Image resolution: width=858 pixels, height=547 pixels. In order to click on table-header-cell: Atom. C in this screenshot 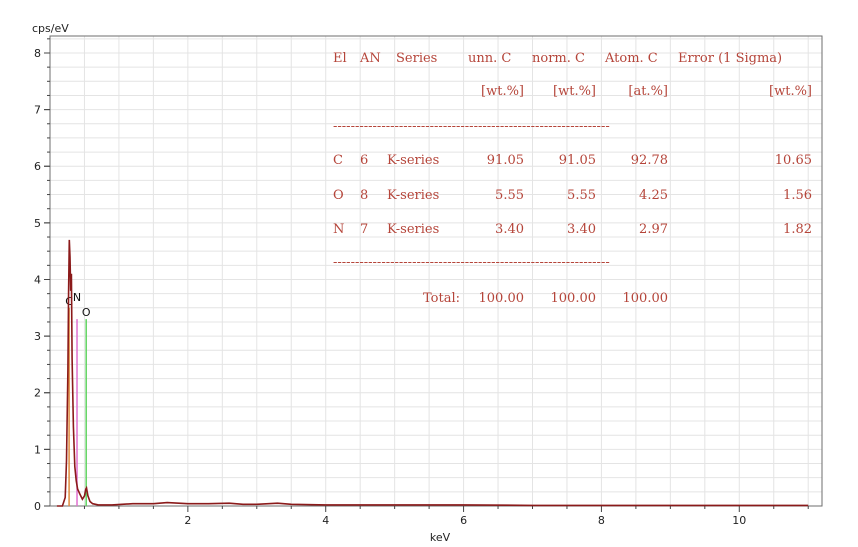, I will do `click(631, 58)`.